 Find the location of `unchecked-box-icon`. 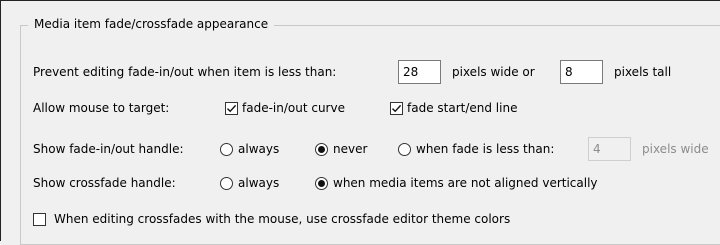

unchecked-box-icon is located at coordinates (39, 219).